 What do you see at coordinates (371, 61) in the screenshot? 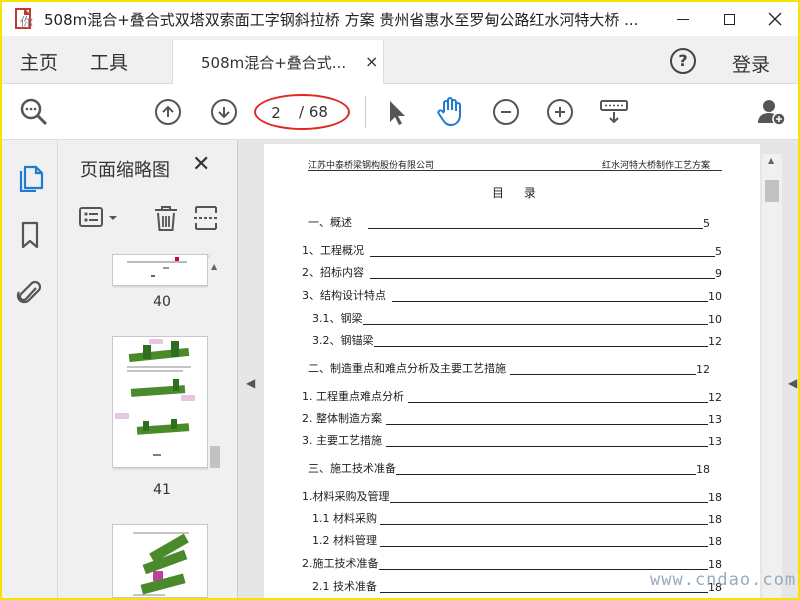
I see `tab-close-button: ×` at bounding box center [371, 61].